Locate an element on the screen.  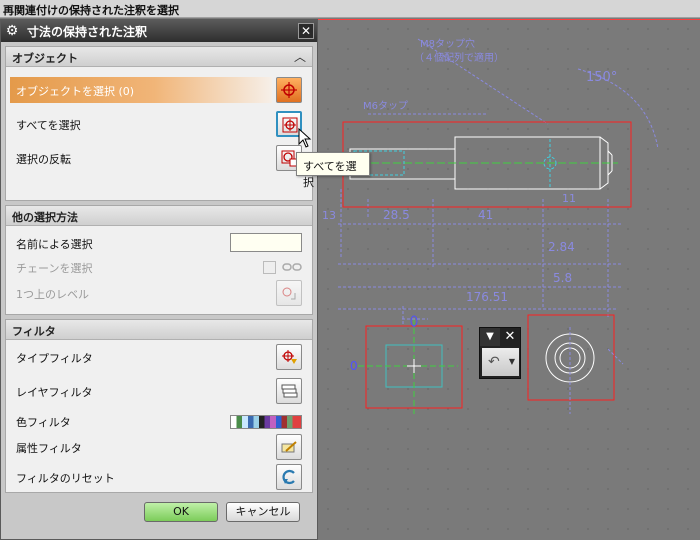
row-attribute-filter: 属性フィルタ is located at coordinates (159, 447).